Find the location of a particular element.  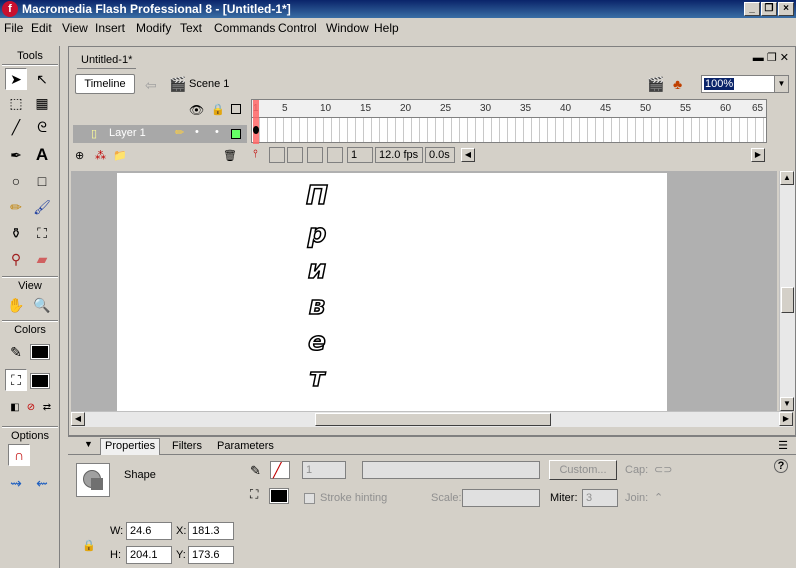

layer-outline-color-icon is located at coordinates (236, 134).